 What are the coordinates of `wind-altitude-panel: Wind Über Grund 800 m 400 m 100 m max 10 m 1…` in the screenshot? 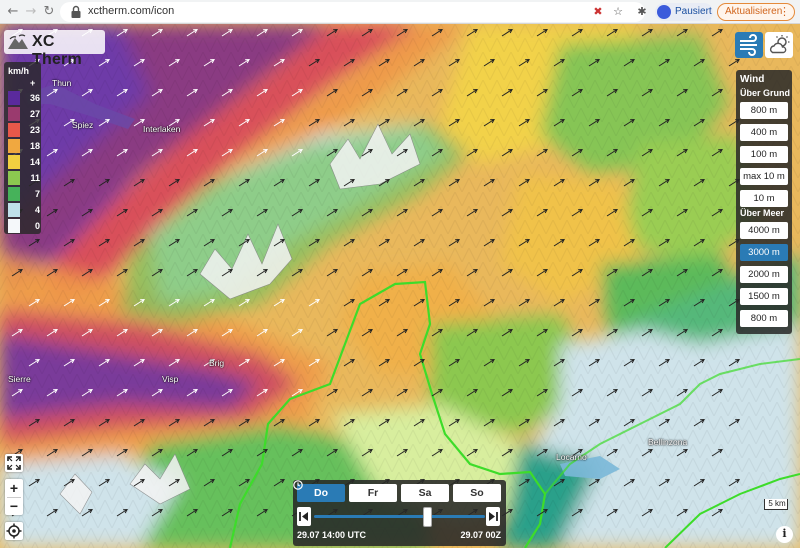 It's located at (764, 202).